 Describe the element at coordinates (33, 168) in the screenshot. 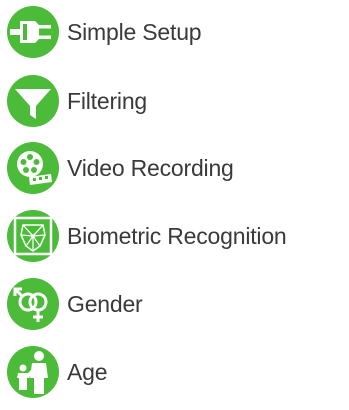

I see `film-reel-icon` at that location.